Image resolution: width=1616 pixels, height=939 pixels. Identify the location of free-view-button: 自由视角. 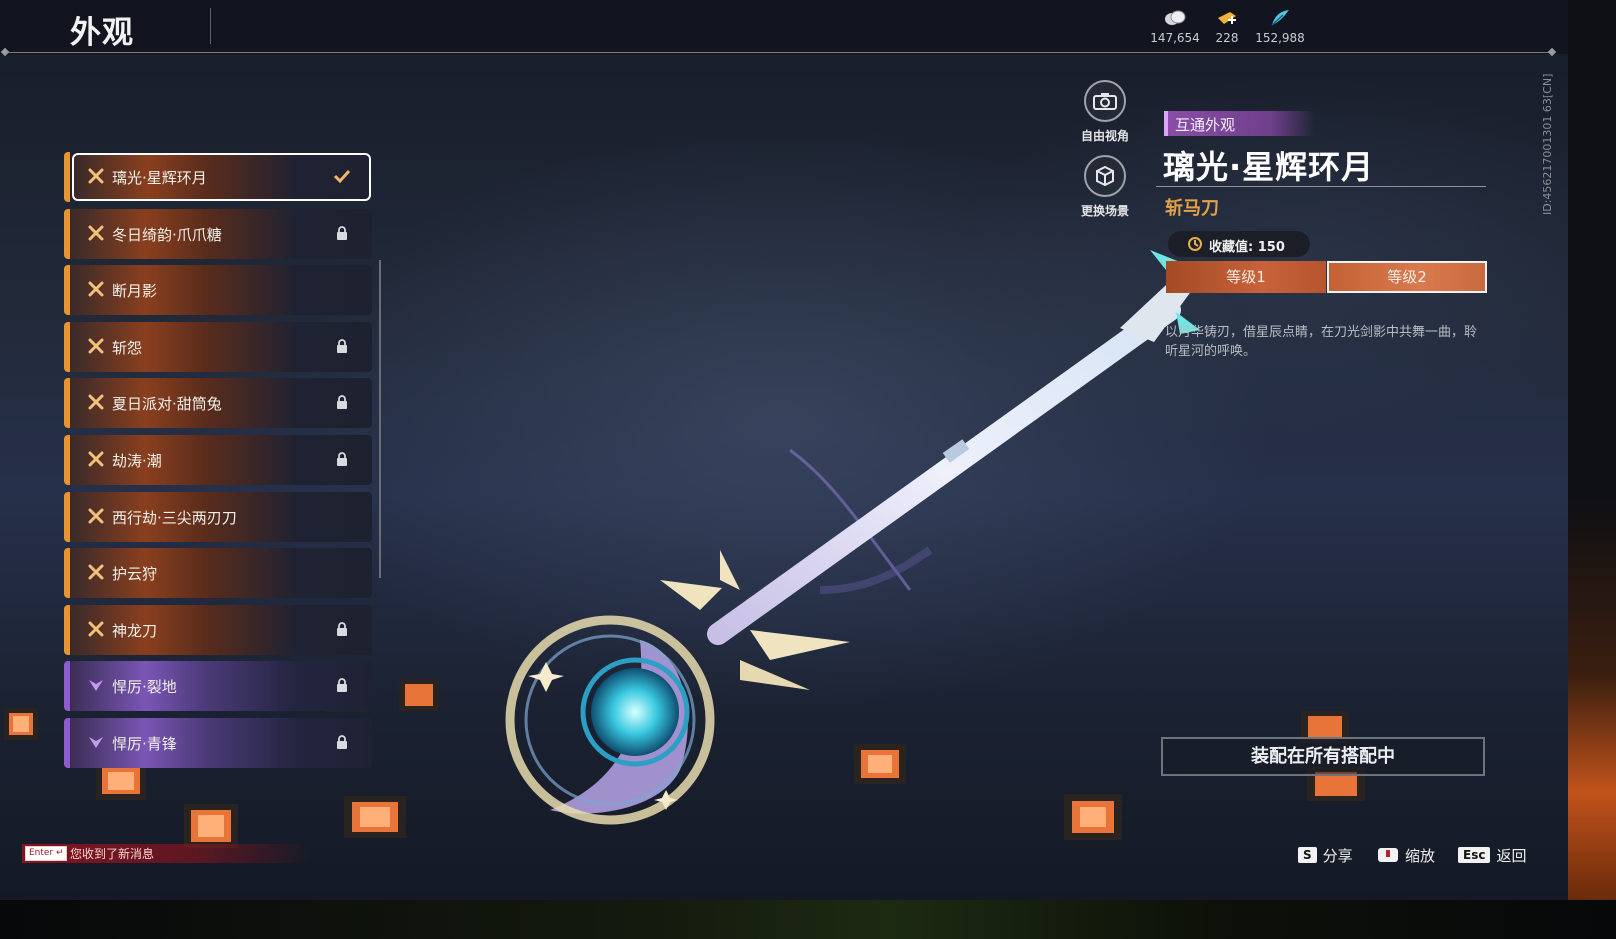
(1105, 112).